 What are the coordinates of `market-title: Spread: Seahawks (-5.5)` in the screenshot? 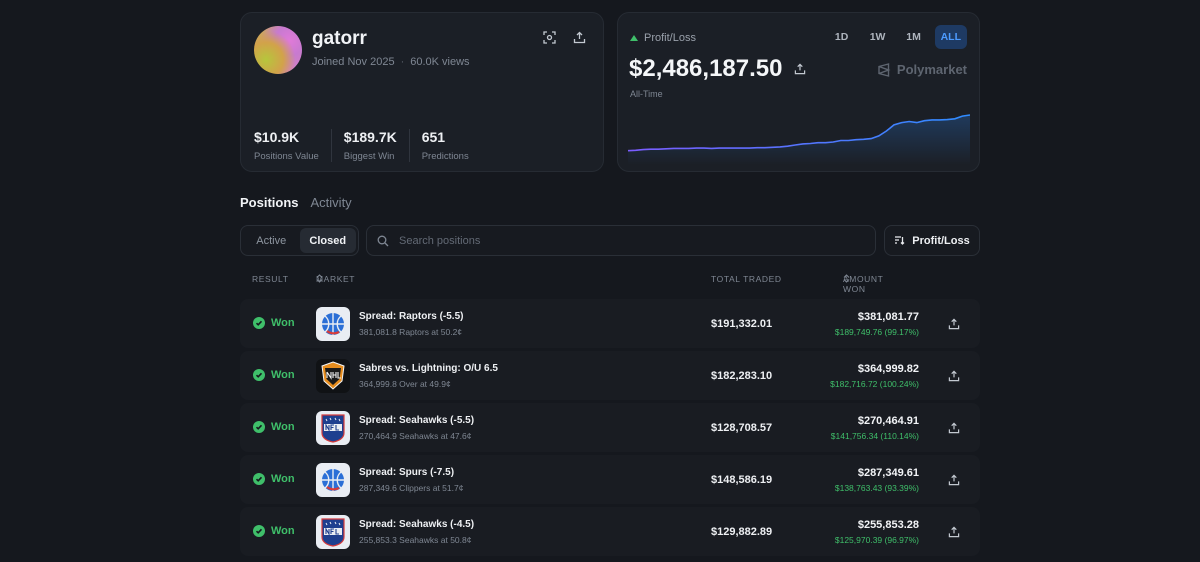 It's located at (417, 420).